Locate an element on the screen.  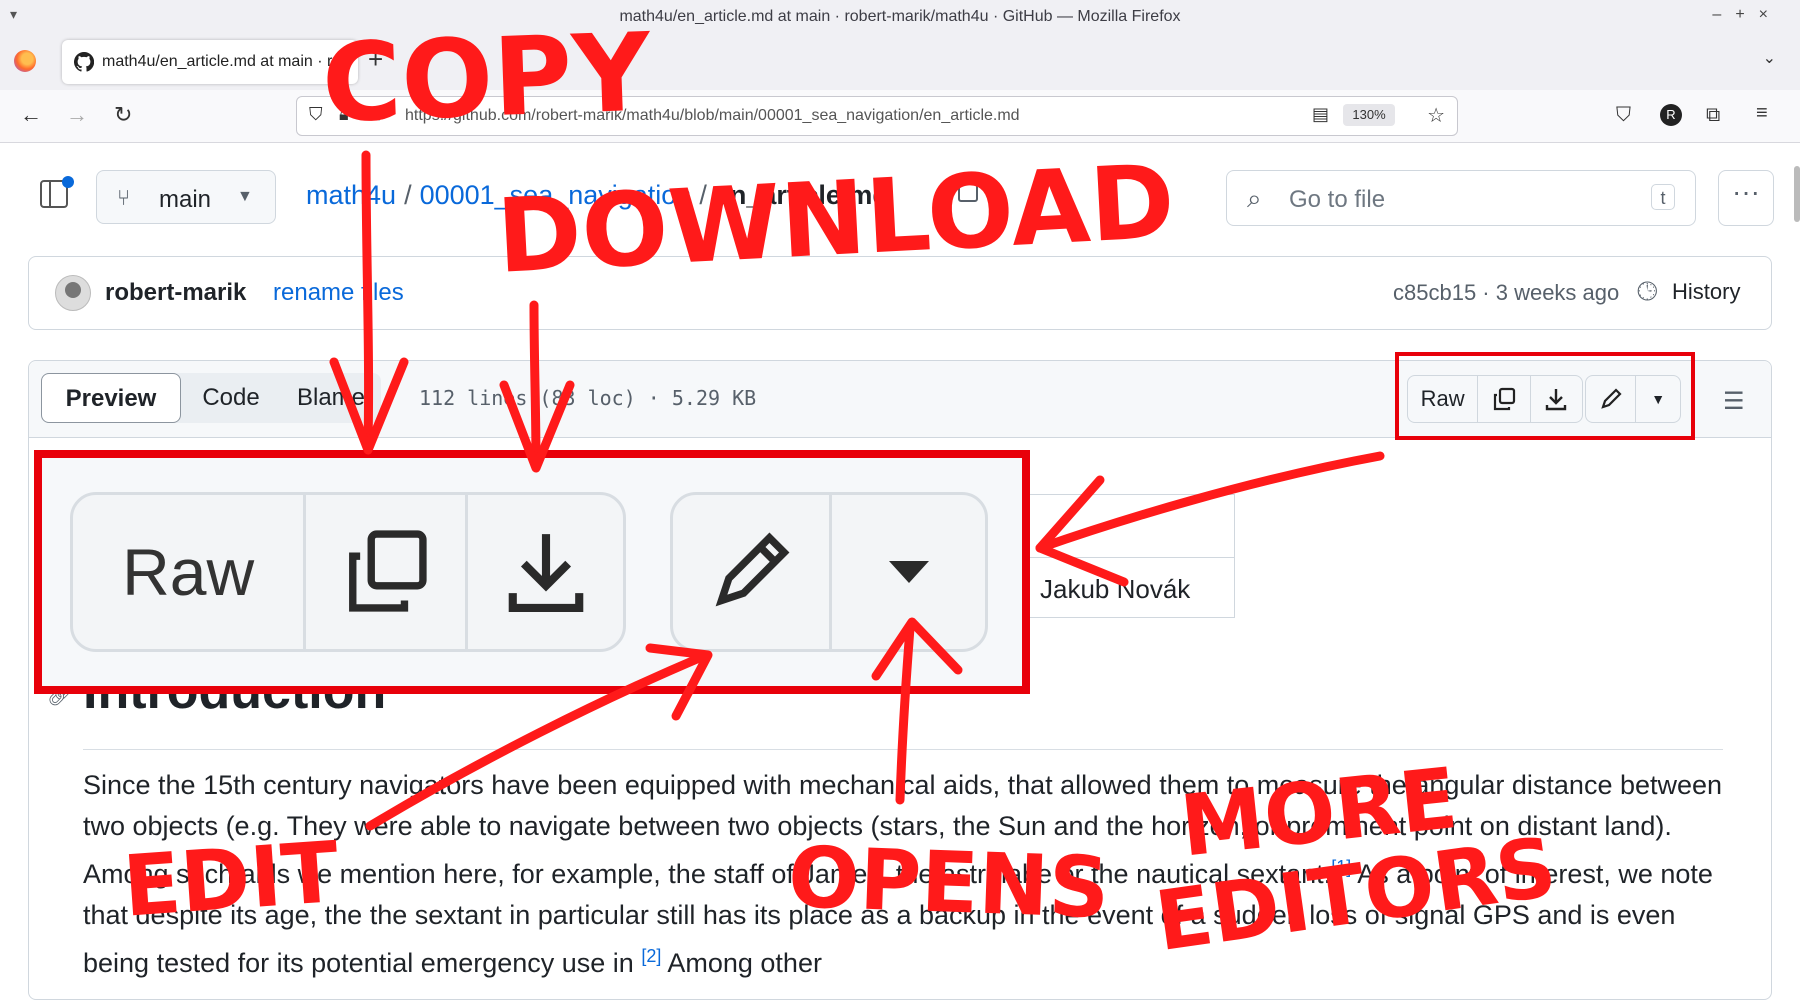
firefox-icon is located at coordinates (25, 61).